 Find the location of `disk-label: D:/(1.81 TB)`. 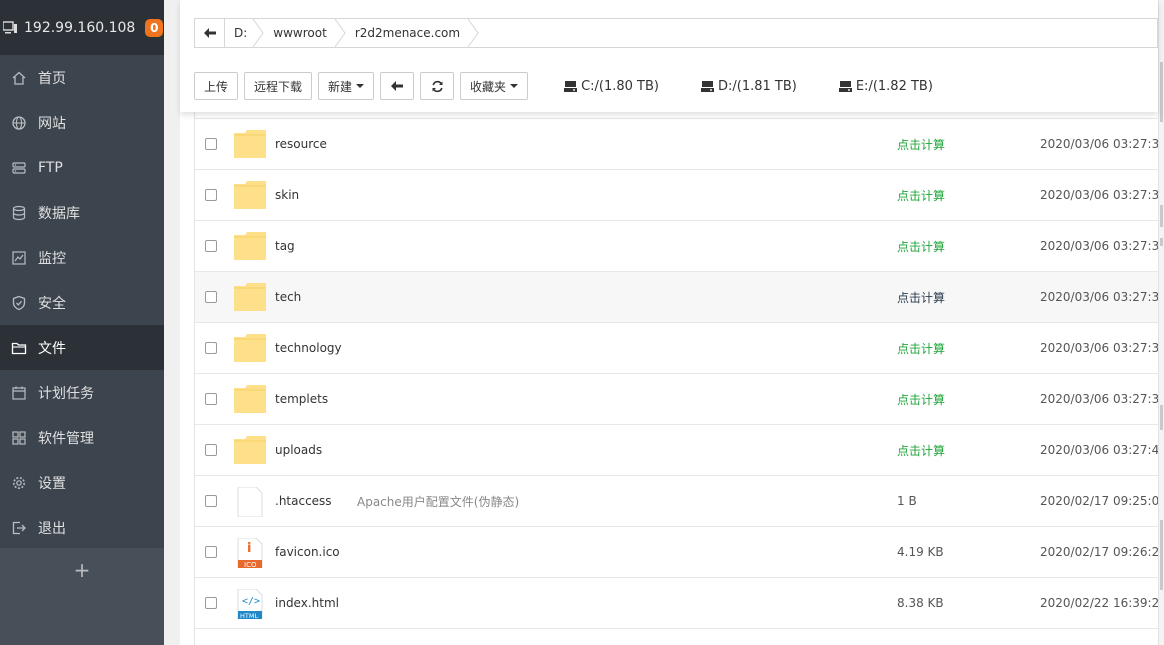

disk-label: D:/(1.81 TB) is located at coordinates (757, 86).